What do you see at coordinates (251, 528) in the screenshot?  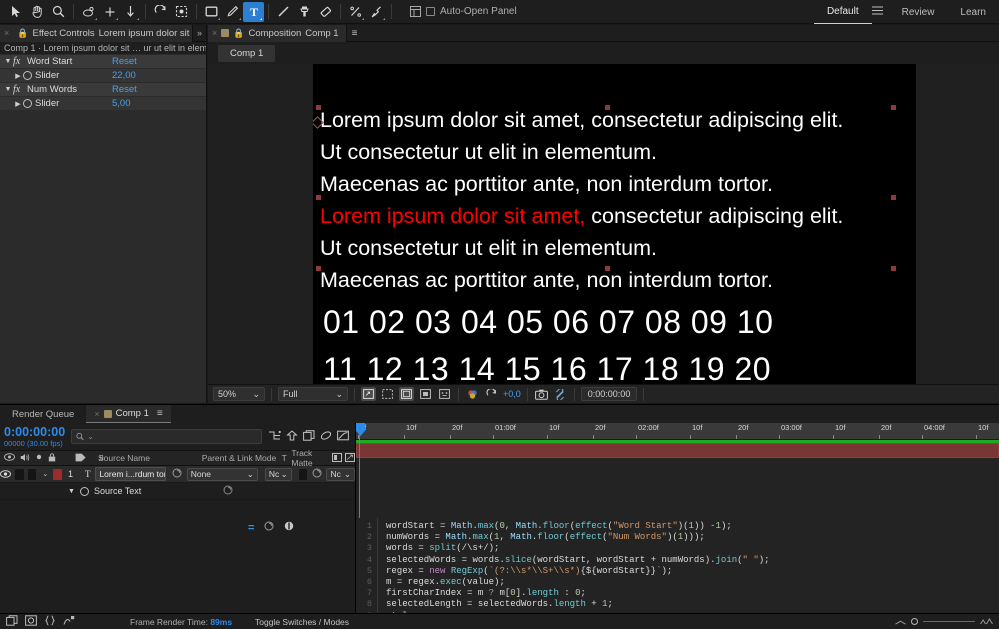 I see `expression-enabled-icon: =` at bounding box center [251, 528].